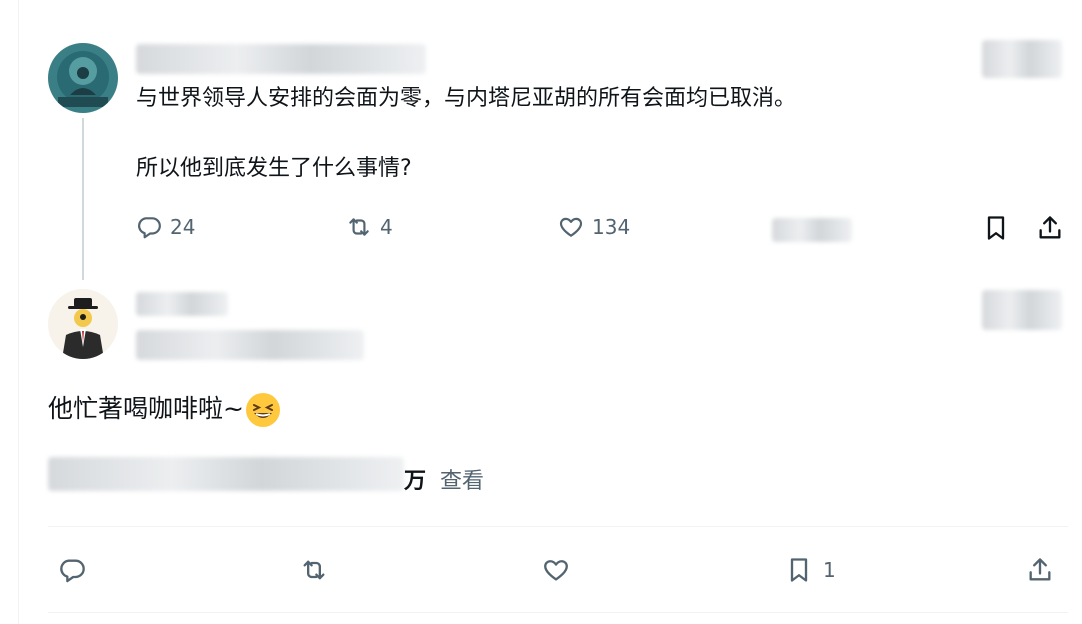  I want to click on laughing-emoji, so click(262, 410).